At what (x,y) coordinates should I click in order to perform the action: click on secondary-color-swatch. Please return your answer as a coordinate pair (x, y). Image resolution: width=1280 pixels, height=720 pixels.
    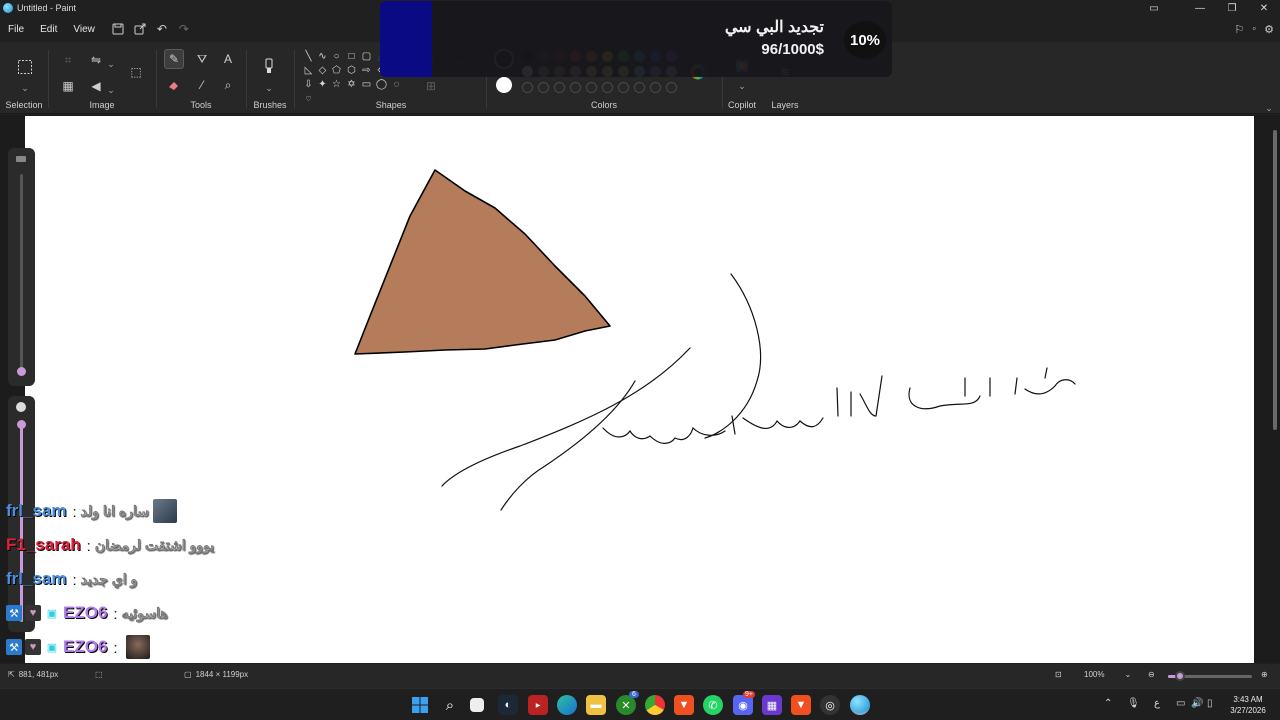
    Looking at the image, I should click on (504, 85).